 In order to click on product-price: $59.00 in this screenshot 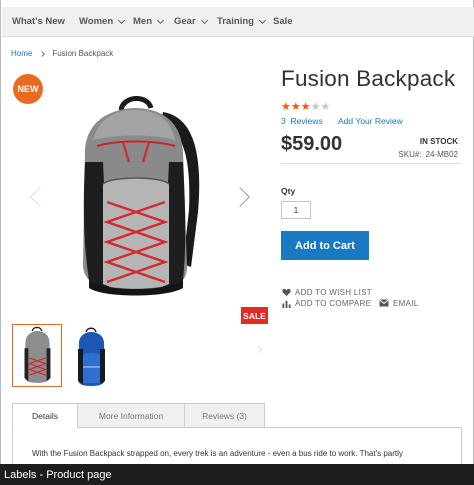, I will do `click(312, 144)`.